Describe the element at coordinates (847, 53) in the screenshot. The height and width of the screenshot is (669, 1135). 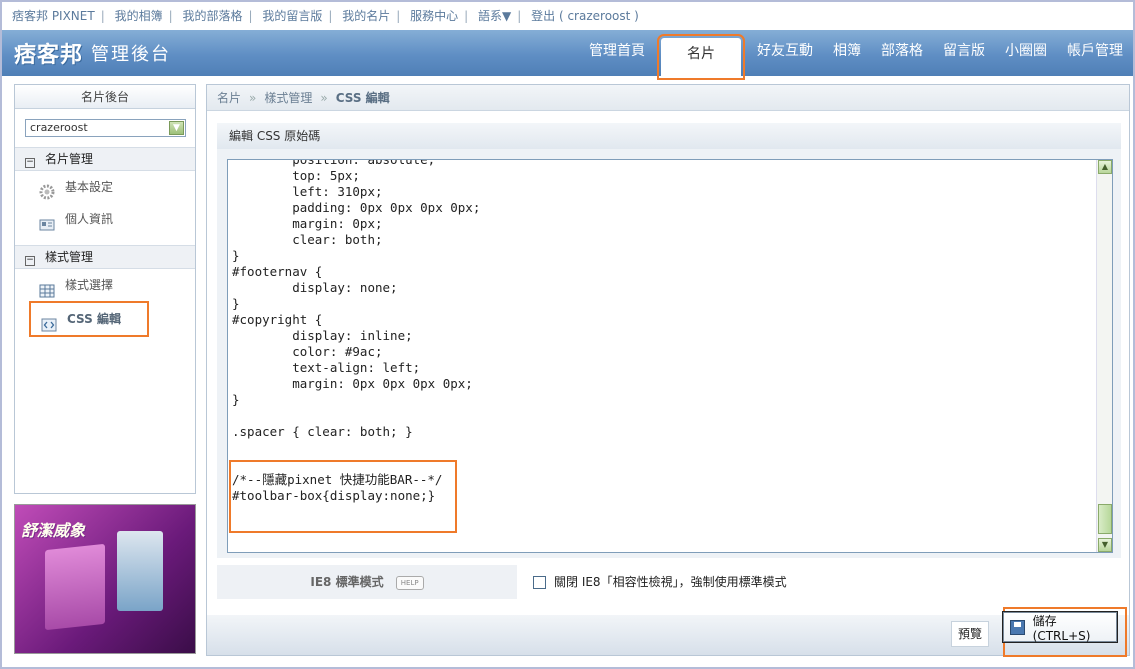
I see `tab-albums: 相簿` at that location.